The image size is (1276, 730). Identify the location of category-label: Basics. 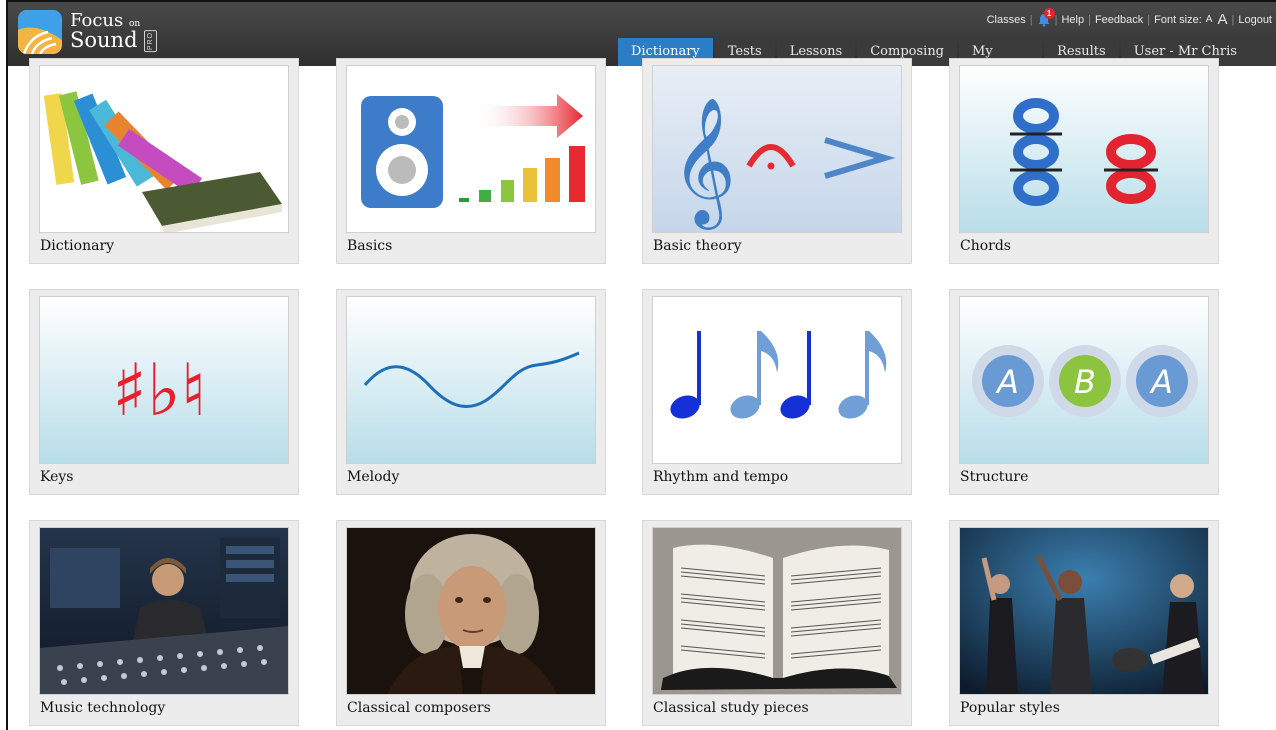
(370, 246).